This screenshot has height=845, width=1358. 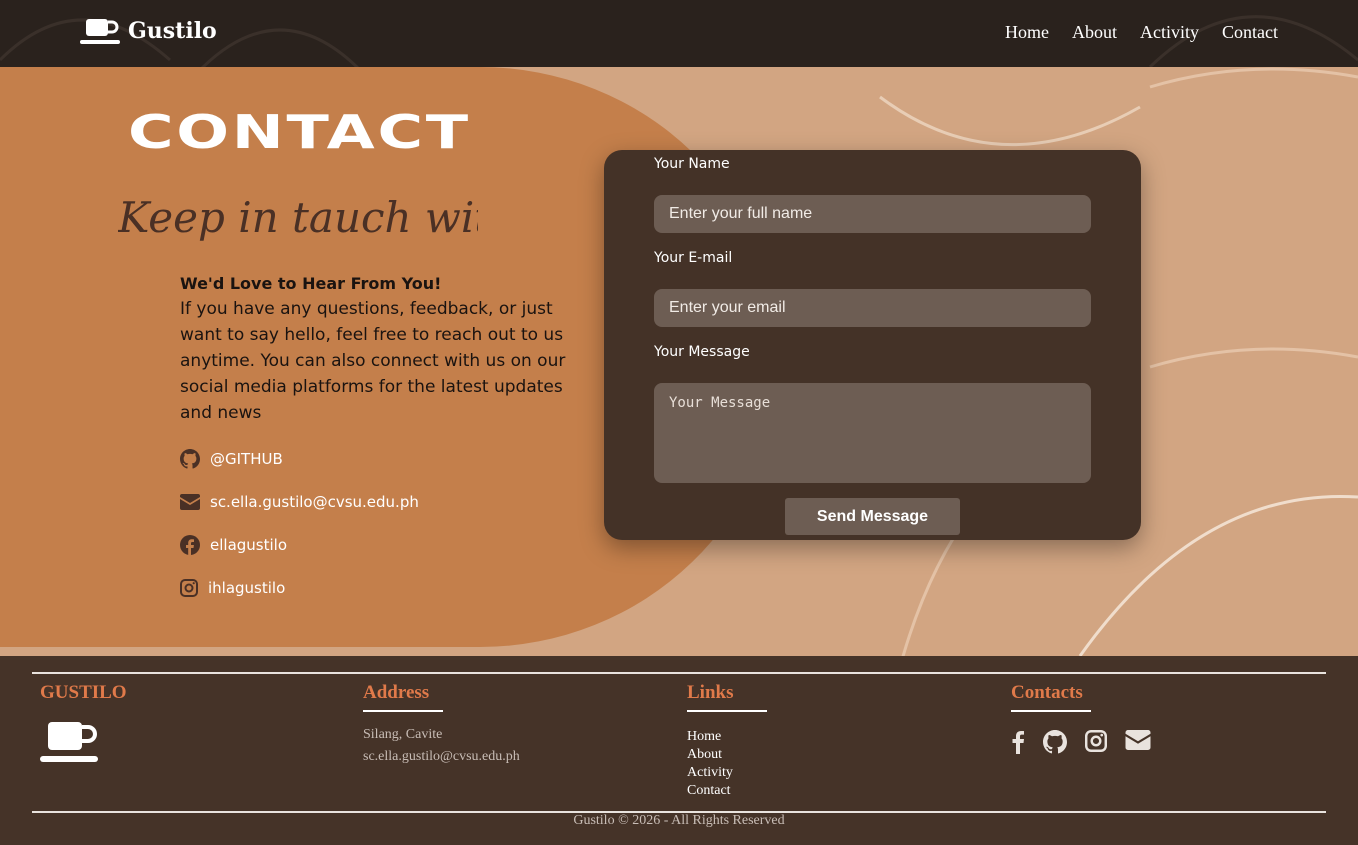 What do you see at coordinates (1051, 711) in the screenshot?
I see `footer-contacts-underline` at bounding box center [1051, 711].